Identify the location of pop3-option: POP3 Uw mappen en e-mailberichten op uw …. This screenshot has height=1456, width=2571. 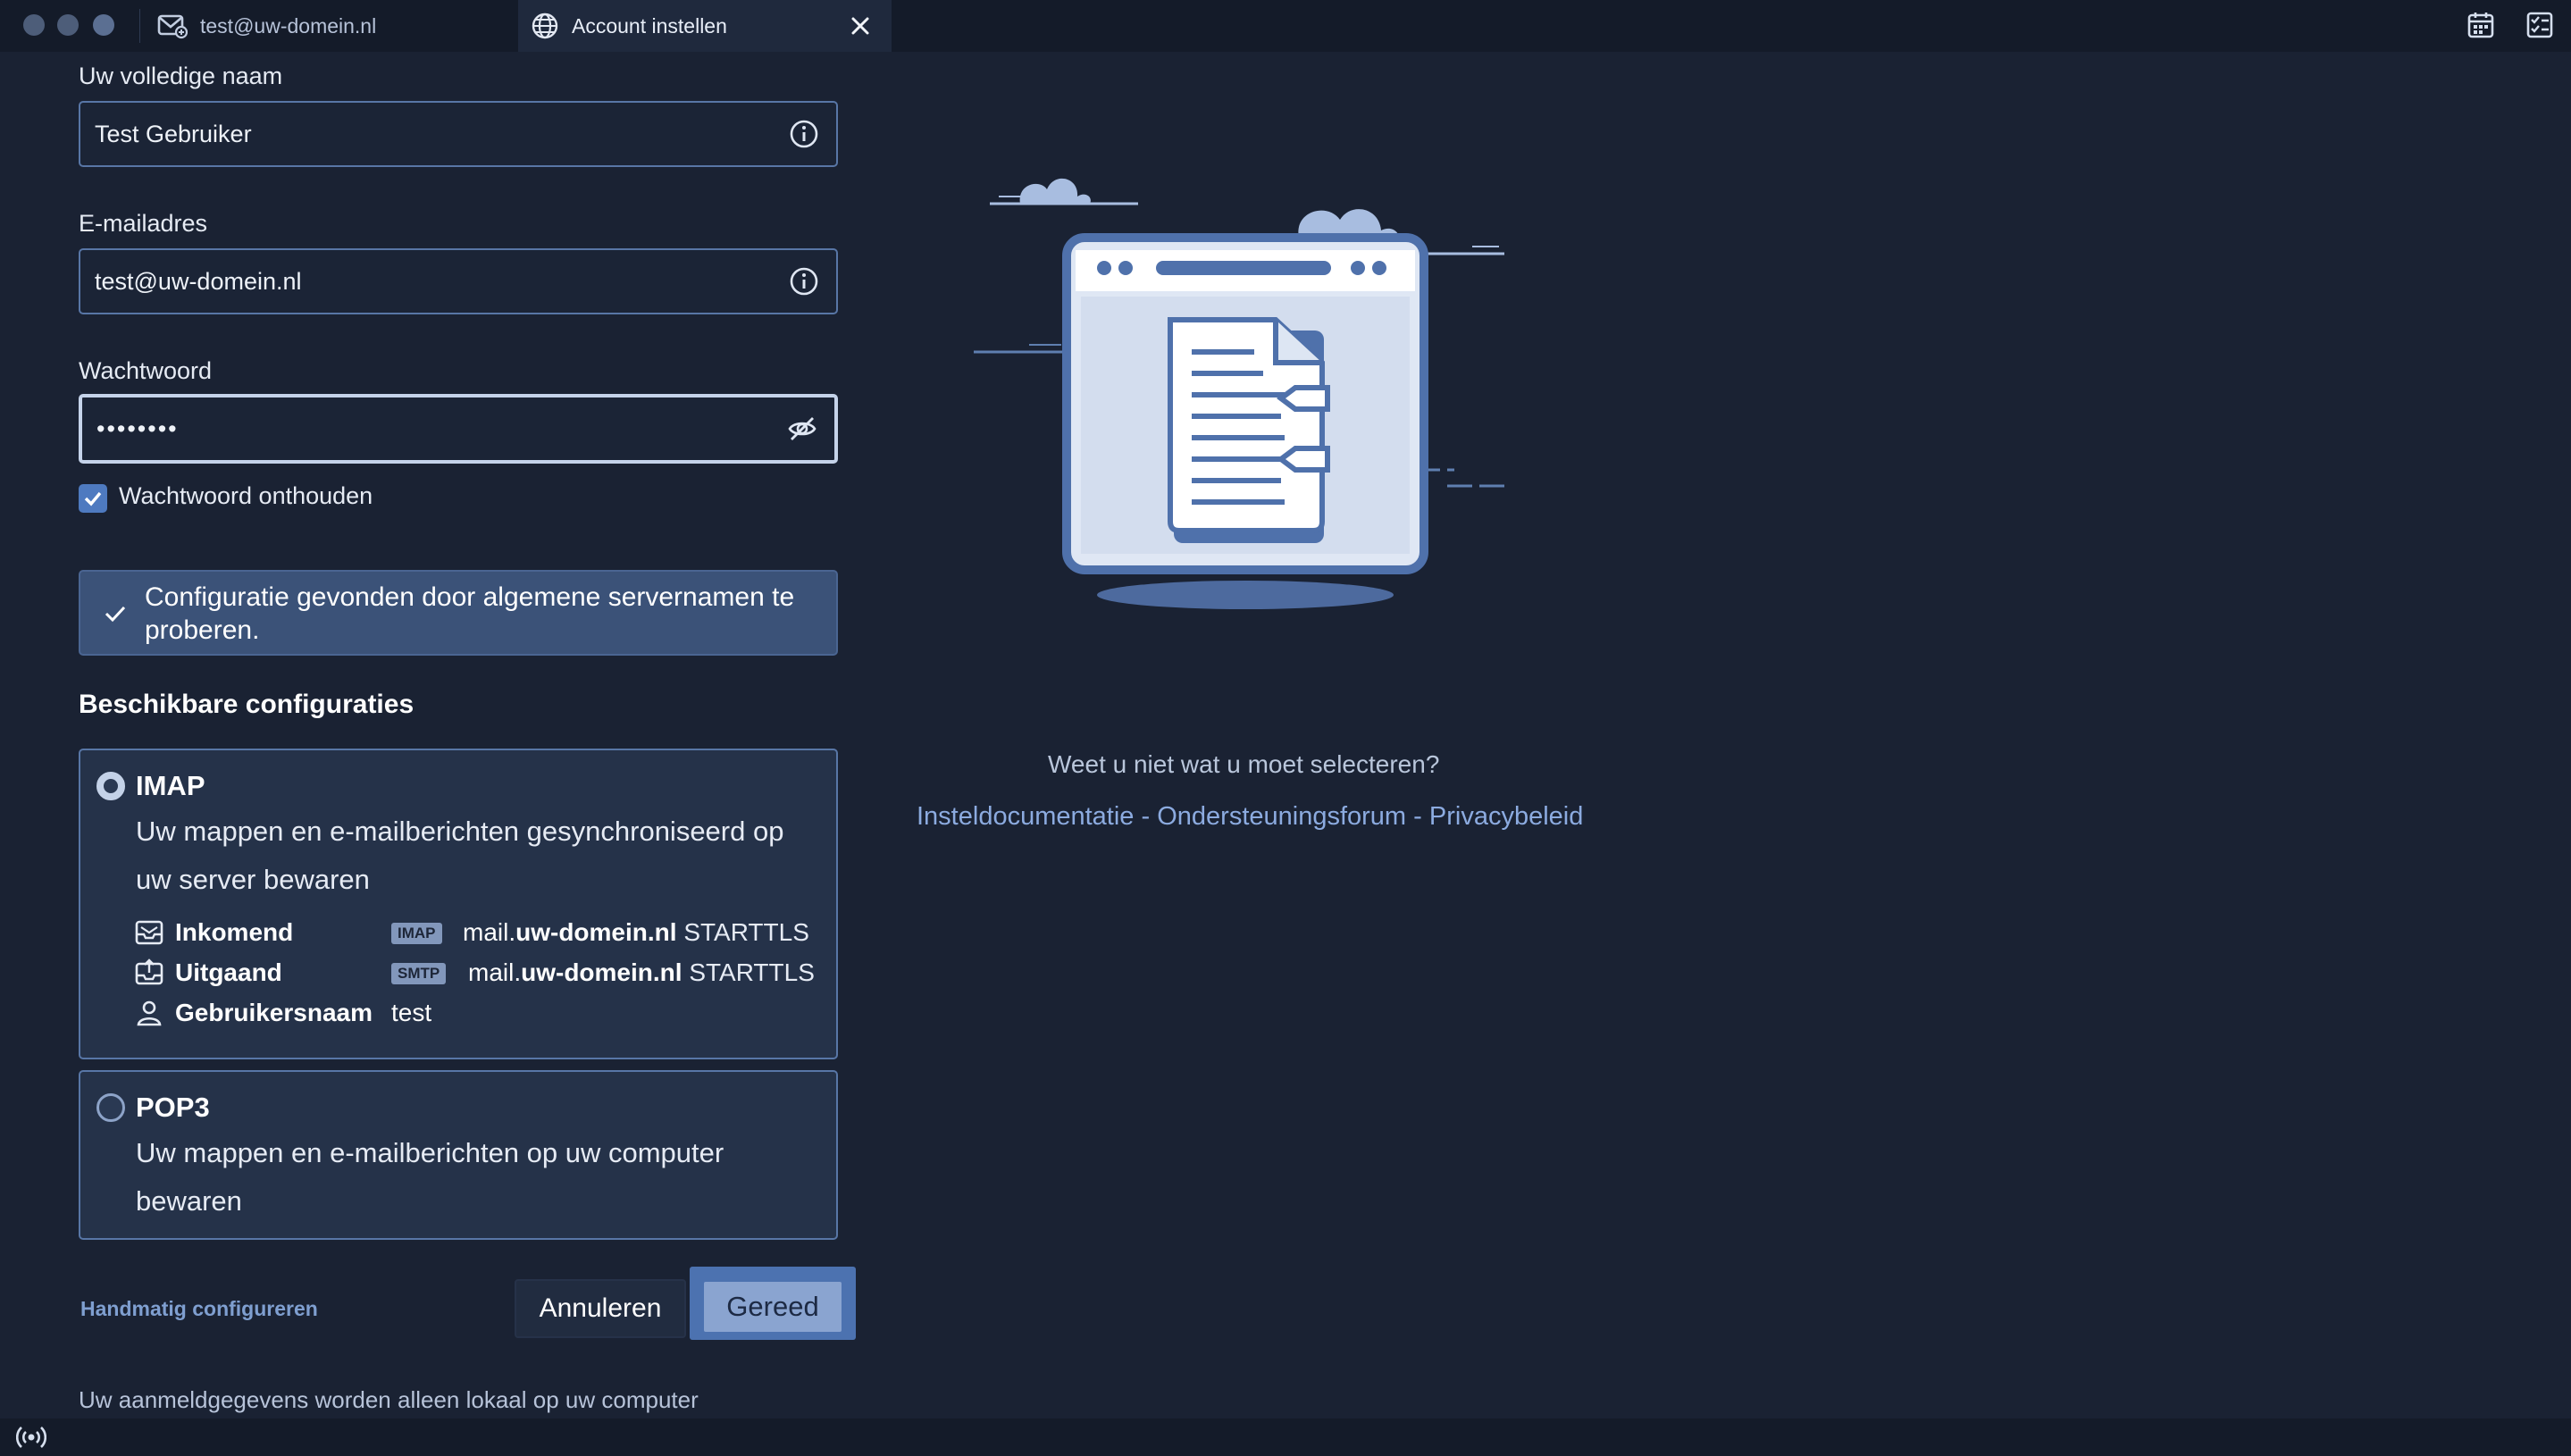
(458, 1155).